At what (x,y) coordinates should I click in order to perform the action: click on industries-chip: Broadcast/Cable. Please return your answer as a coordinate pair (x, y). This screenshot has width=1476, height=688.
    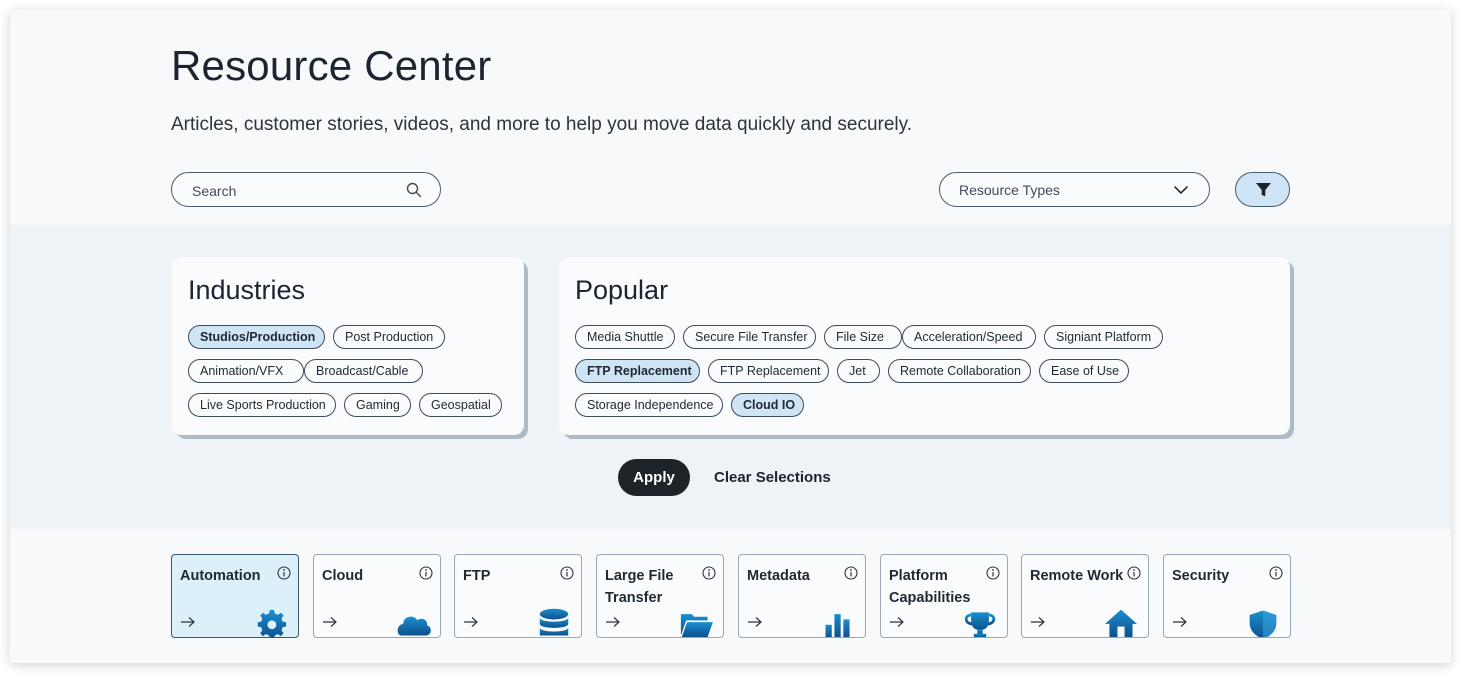
    Looking at the image, I should click on (363, 371).